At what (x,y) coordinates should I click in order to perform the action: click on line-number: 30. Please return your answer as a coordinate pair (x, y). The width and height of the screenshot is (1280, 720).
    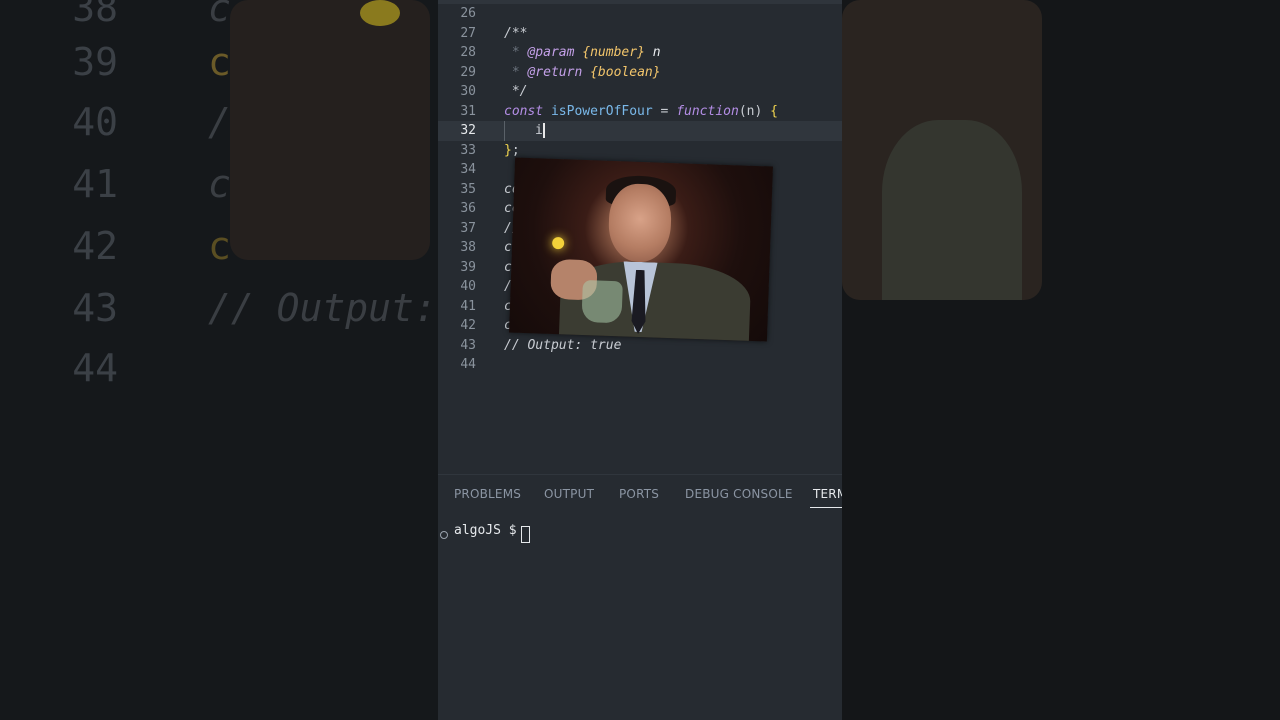
    Looking at the image, I should click on (468, 91).